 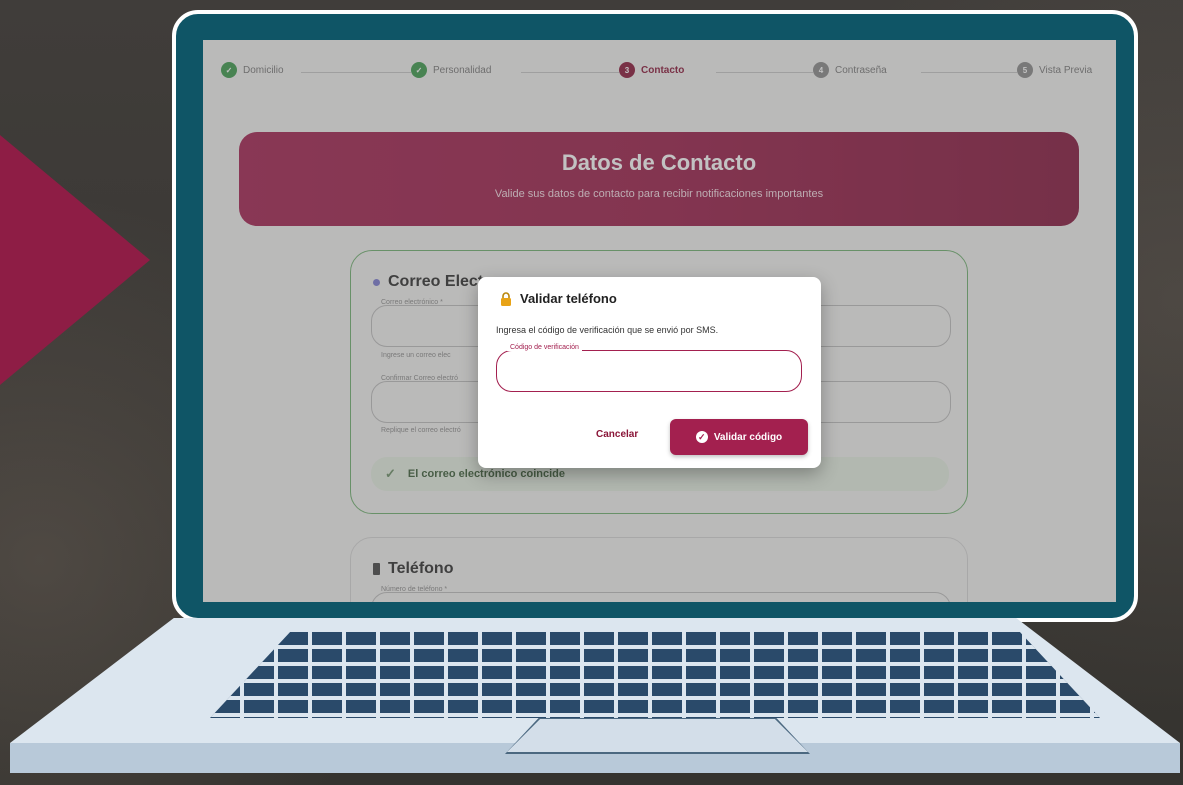 I want to click on validate-code-button: ✓ Validar código, so click(x=739, y=437).